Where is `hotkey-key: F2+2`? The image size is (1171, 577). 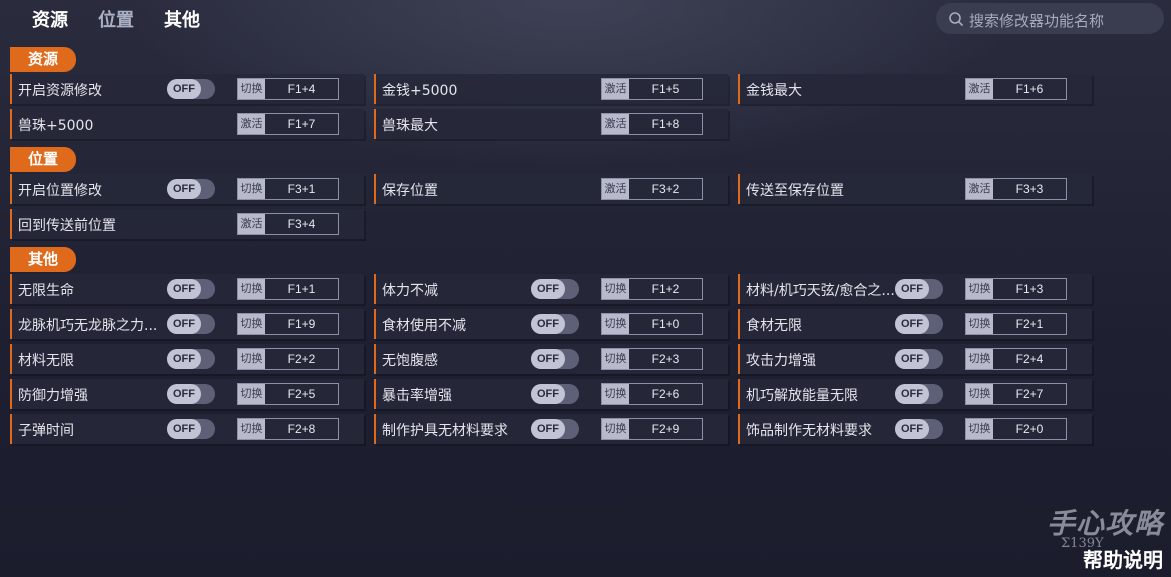
hotkey-key: F2+2 is located at coordinates (301, 359).